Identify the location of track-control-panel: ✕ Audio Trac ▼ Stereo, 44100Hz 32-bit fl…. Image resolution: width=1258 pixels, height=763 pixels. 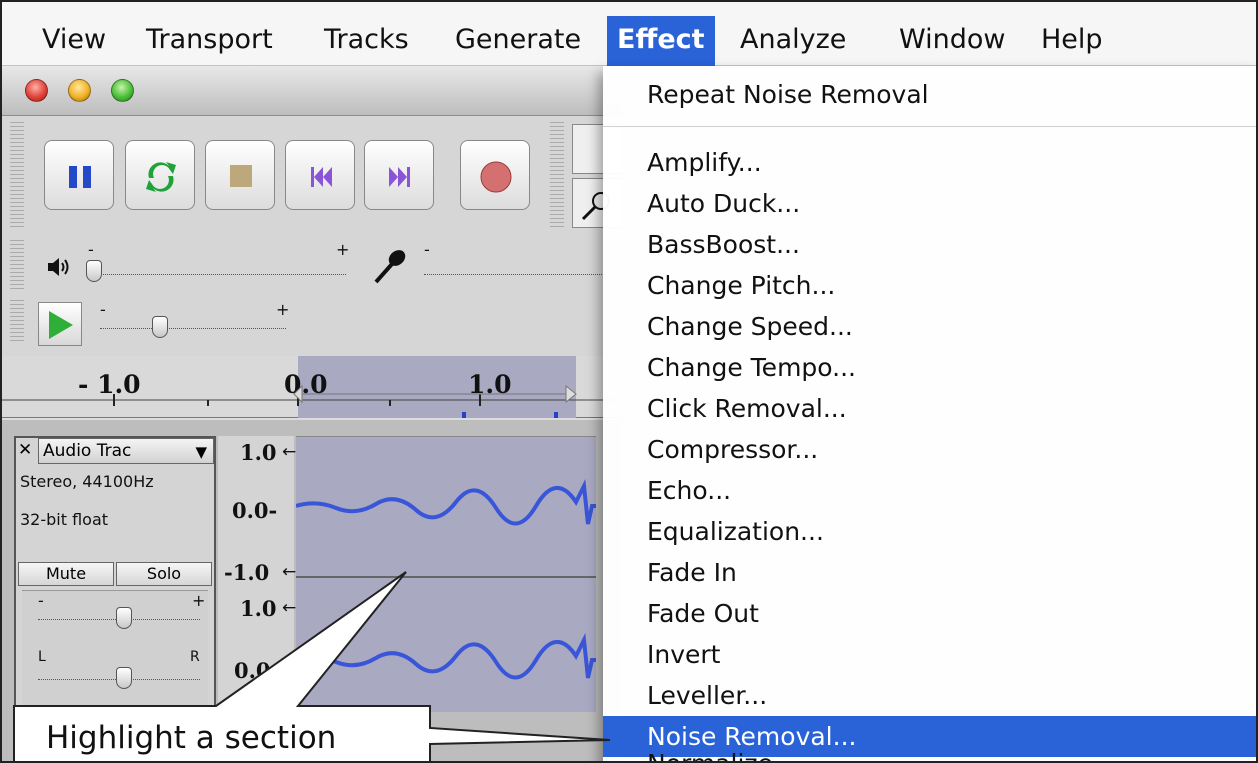
(115, 574).